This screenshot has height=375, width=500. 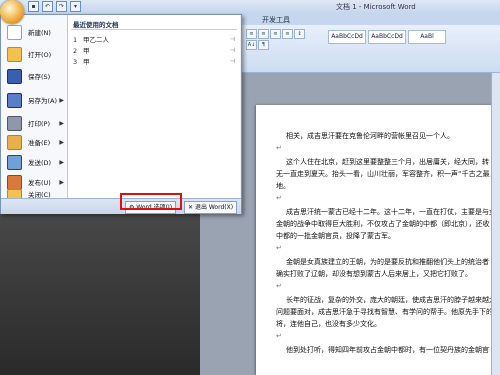 What do you see at coordinates (376, 7) in the screenshot?
I see `window-title: 文档 1 - Microsoft Word` at bounding box center [376, 7].